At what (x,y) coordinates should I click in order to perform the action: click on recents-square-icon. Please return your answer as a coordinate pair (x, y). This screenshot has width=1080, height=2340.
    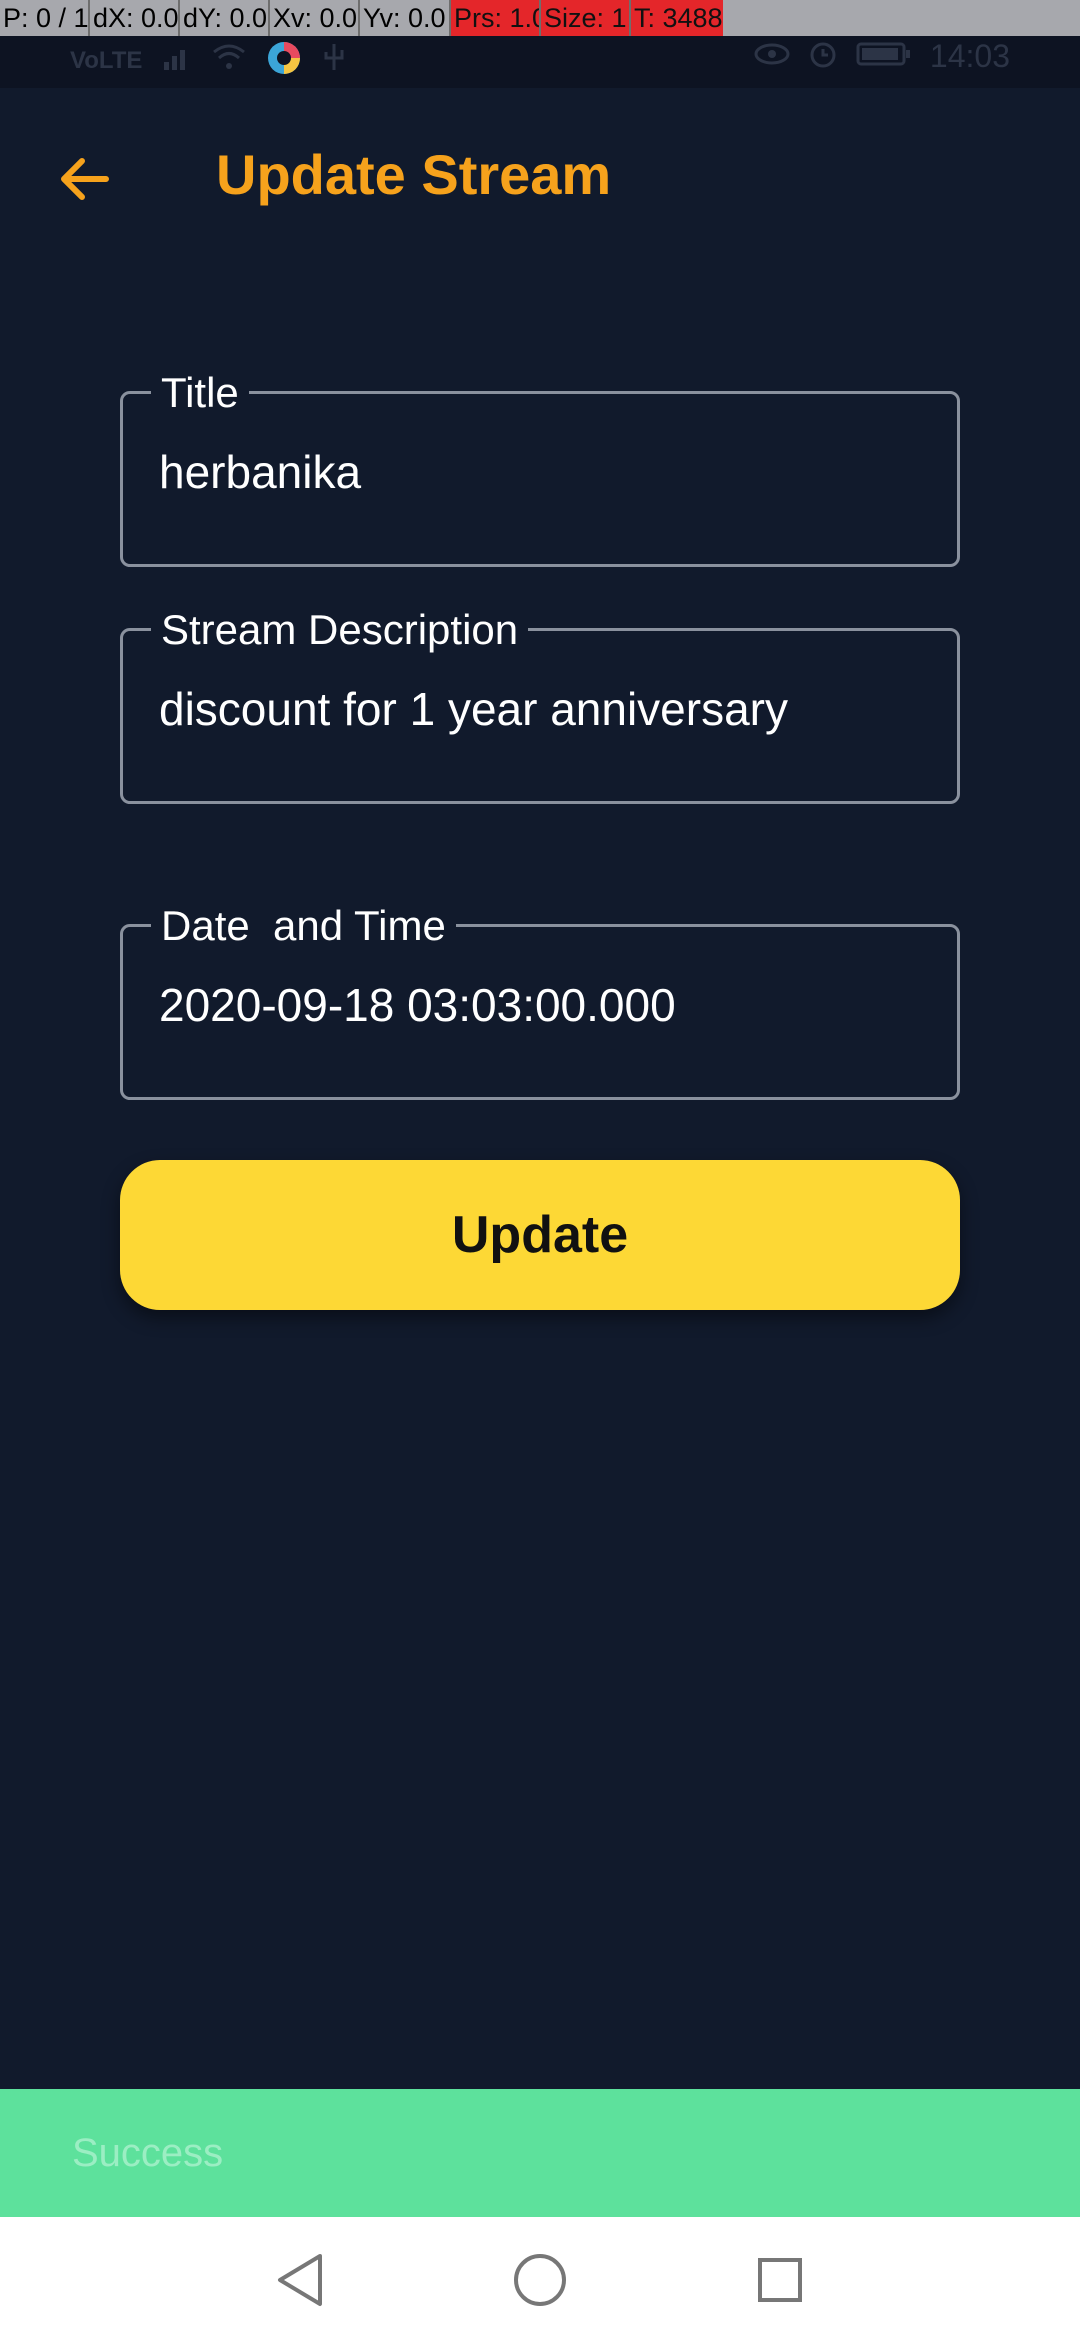
    Looking at the image, I should click on (780, 2280).